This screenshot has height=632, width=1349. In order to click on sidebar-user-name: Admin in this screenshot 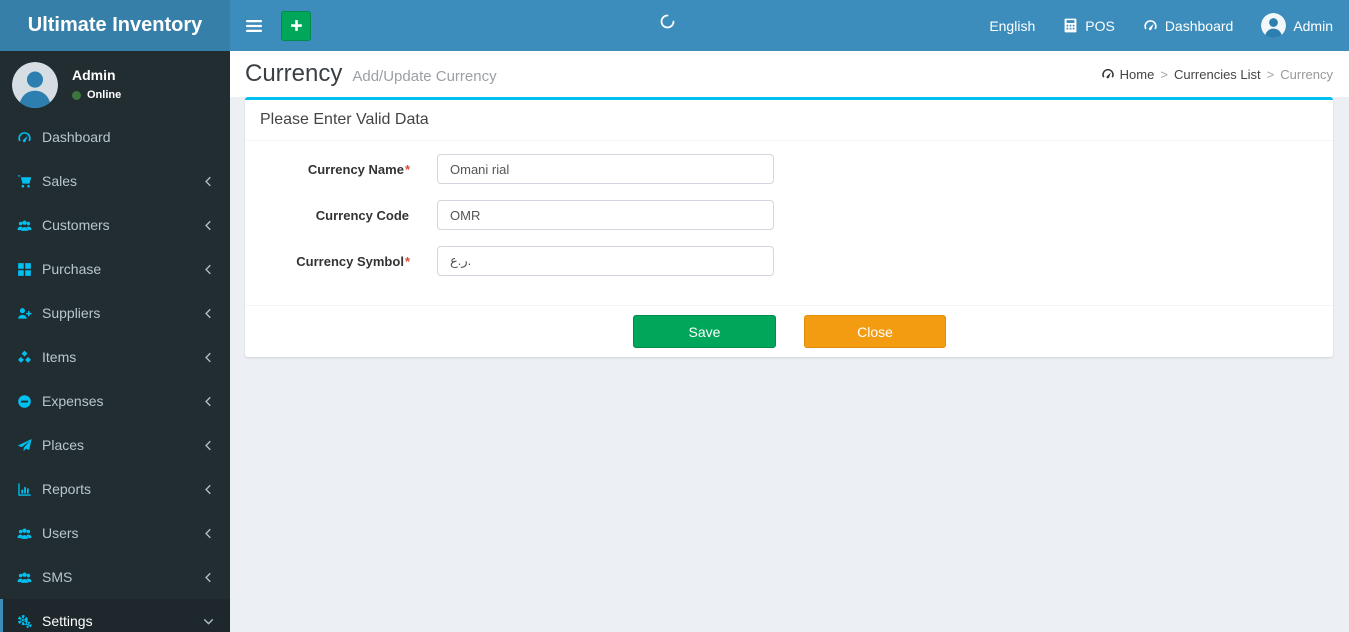, I will do `click(94, 75)`.